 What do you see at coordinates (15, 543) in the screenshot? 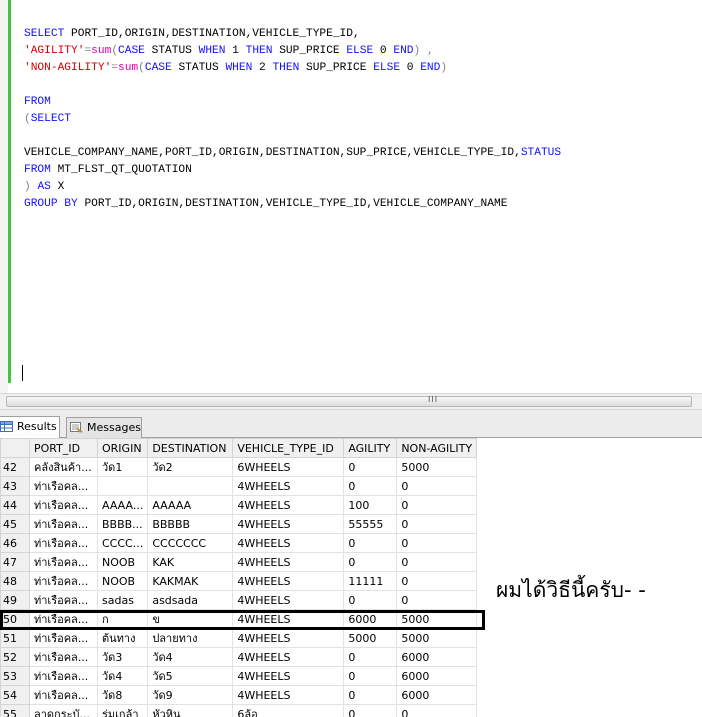
I see `row-number: 46` at bounding box center [15, 543].